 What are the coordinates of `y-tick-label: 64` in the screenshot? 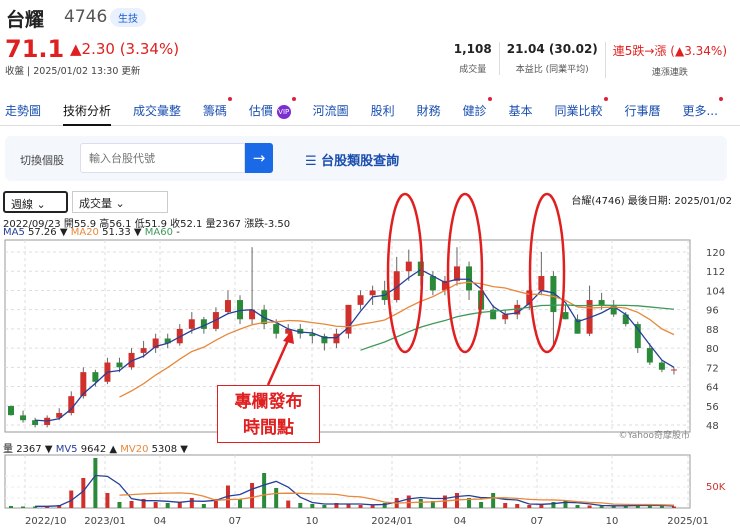 It's located at (712, 388).